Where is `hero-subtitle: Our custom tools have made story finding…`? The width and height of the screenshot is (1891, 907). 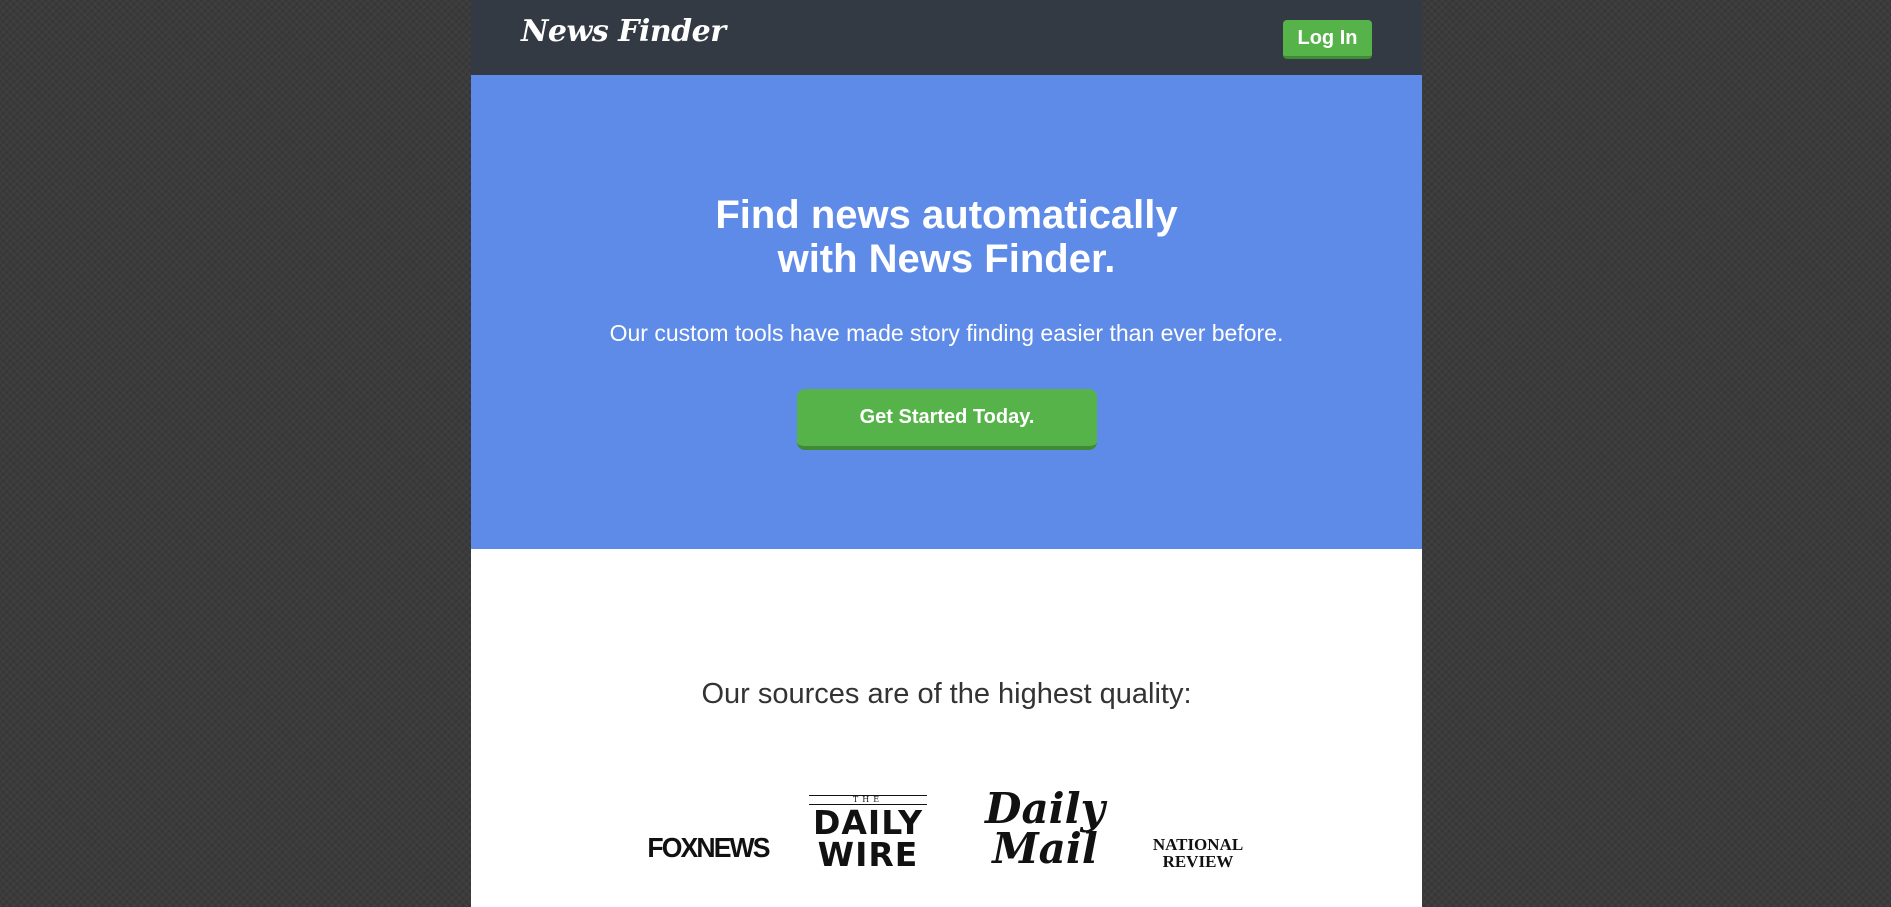
hero-subtitle: Our custom tools have made story finding… is located at coordinates (946, 333).